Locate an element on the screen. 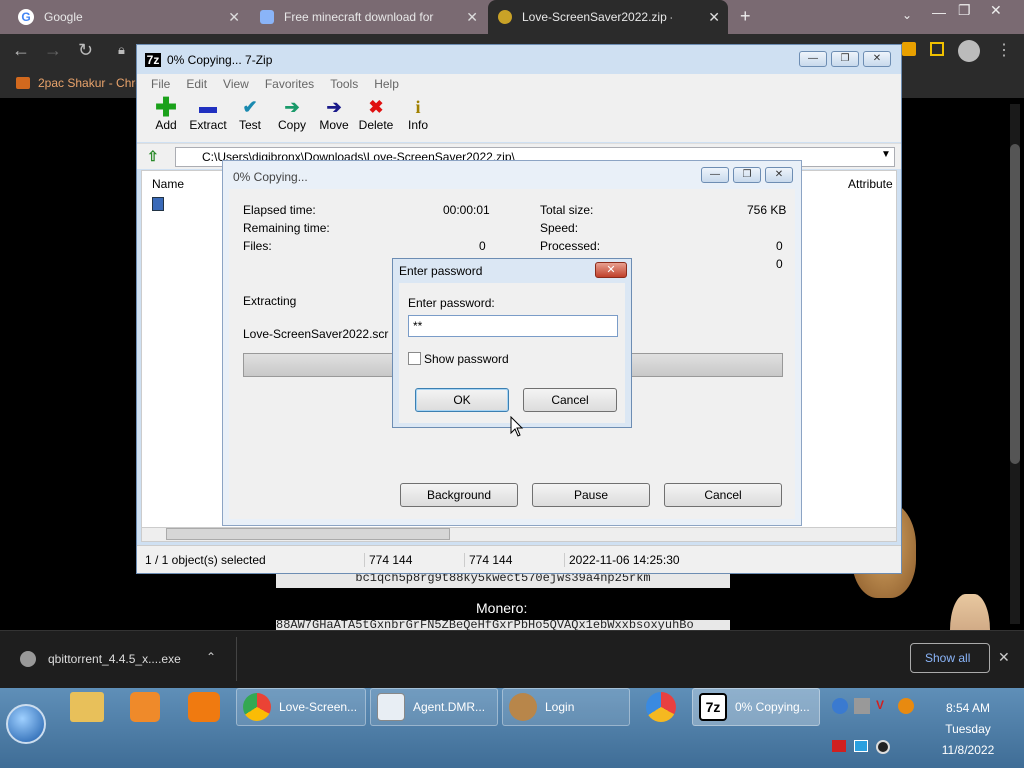 The height and width of the screenshot is (768, 1024). file-explorer-icon is located at coordinates (87, 707).